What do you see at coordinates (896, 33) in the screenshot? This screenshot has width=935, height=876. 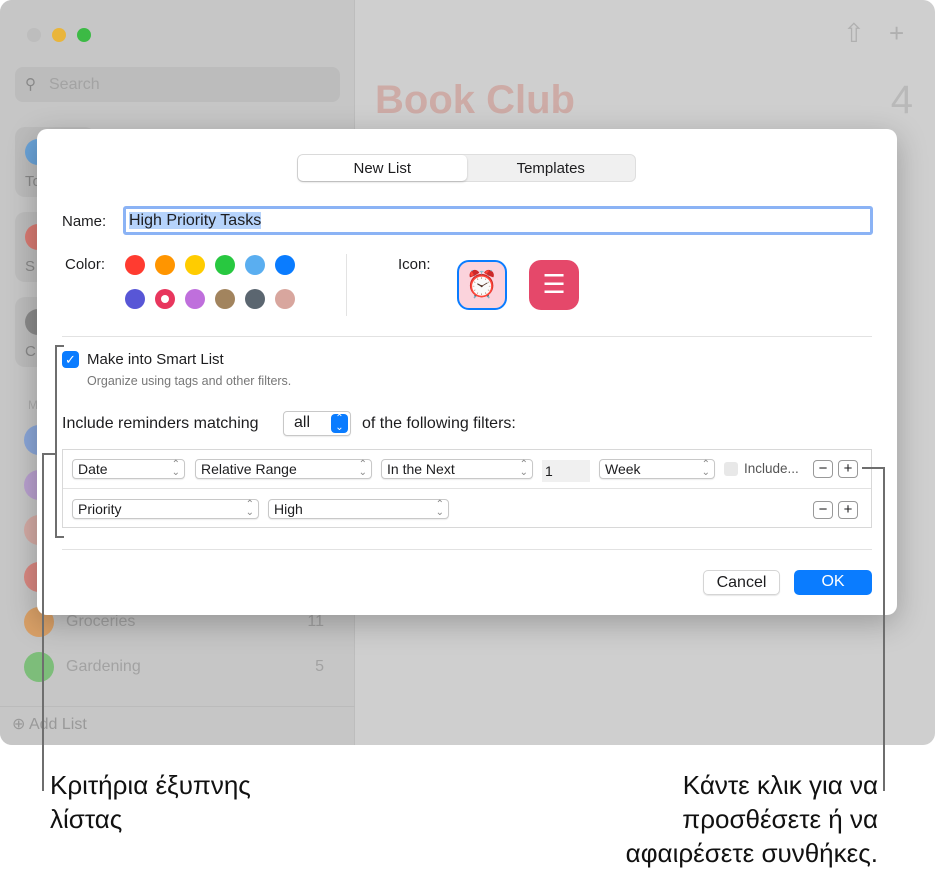 I see `plus-icon: +` at bounding box center [896, 33].